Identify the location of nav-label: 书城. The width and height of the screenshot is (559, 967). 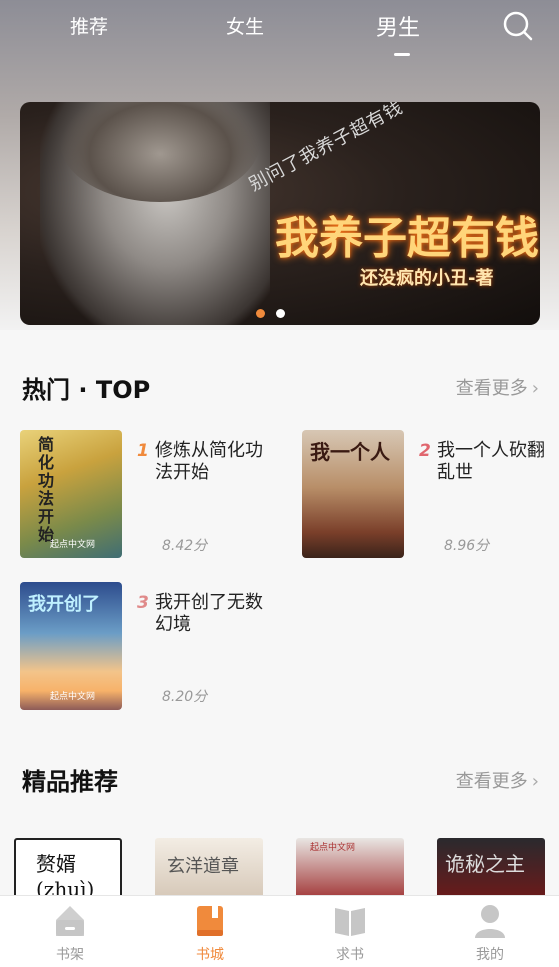
(210, 955).